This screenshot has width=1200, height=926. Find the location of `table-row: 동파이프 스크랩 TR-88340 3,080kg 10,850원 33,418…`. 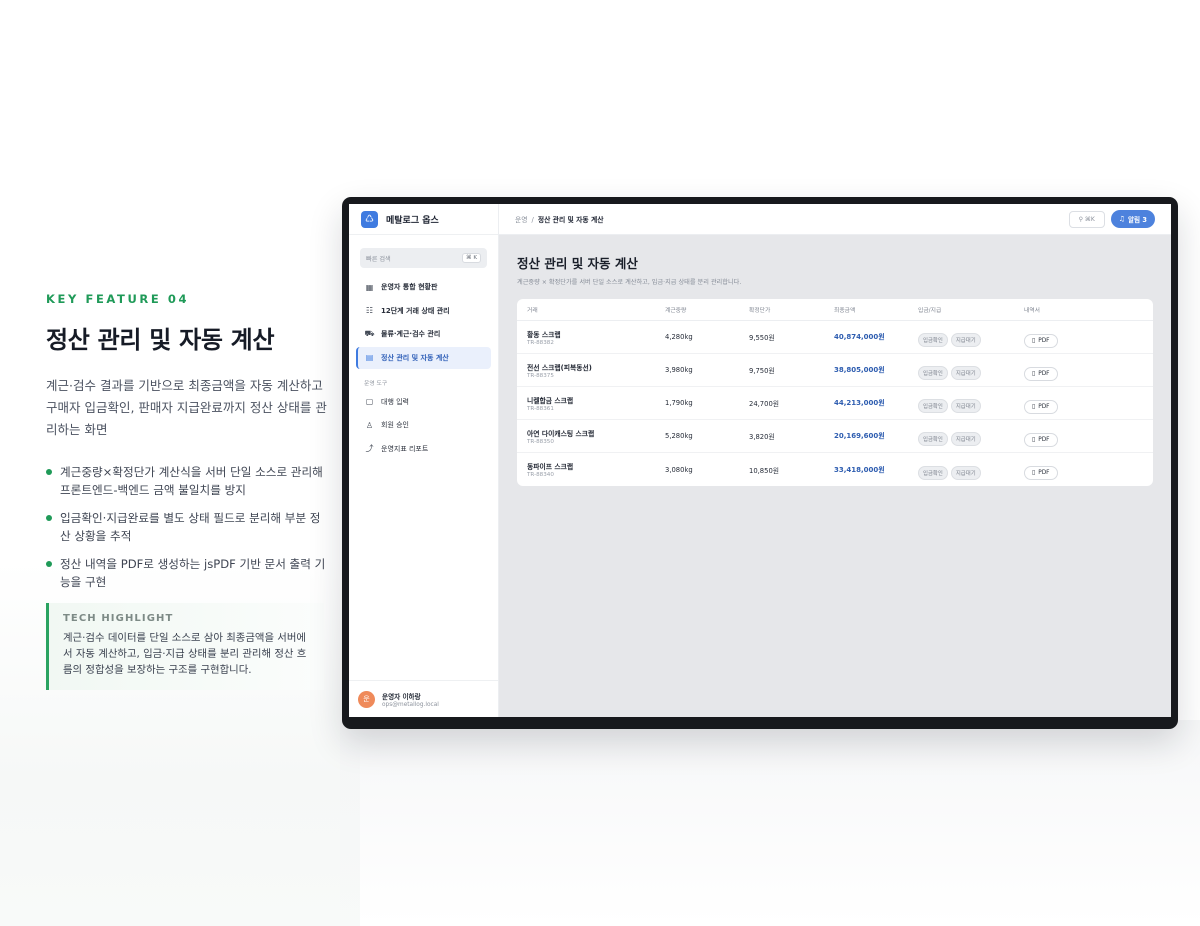

table-row: 동파이프 스크랩 TR-88340 3,080kg 10,850원 33,418… is located at coordinates (835, 469).